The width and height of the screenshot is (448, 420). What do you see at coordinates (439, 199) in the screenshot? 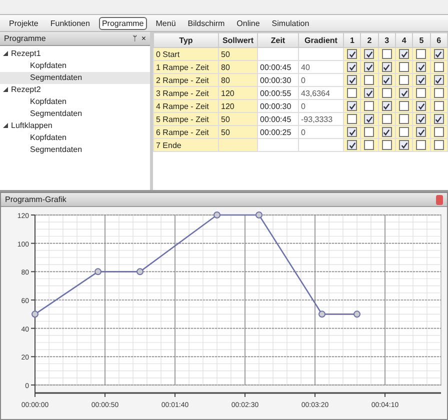
I see `close-icon` at bounding box center [439, 199].